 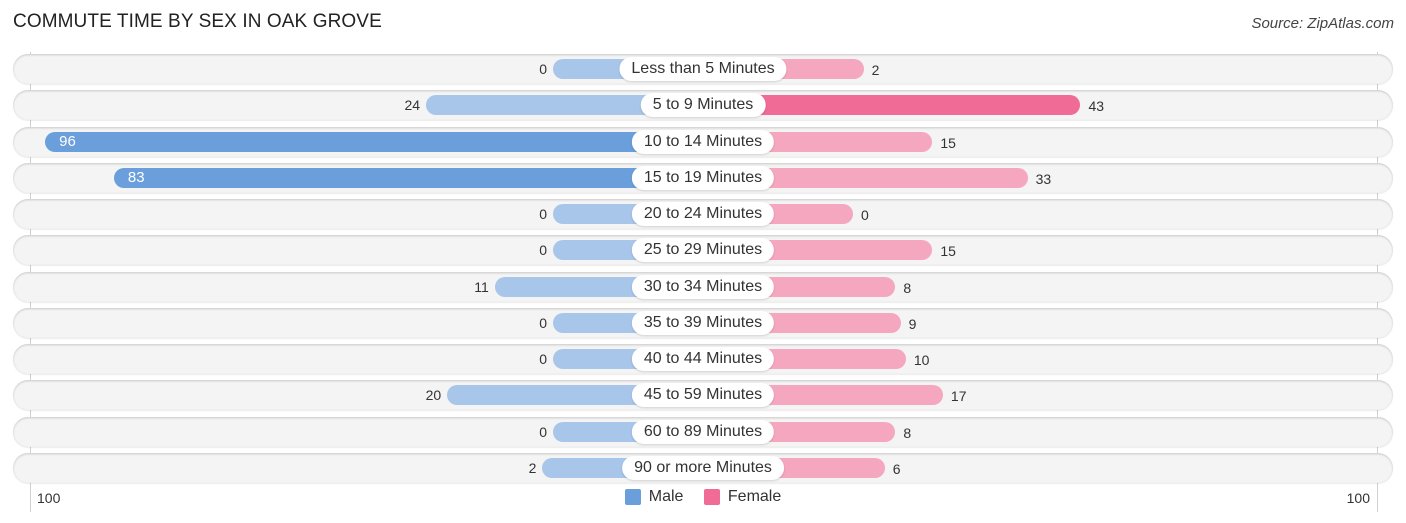 I want to click on value-label-male: 96, so click(x=67, y=141).